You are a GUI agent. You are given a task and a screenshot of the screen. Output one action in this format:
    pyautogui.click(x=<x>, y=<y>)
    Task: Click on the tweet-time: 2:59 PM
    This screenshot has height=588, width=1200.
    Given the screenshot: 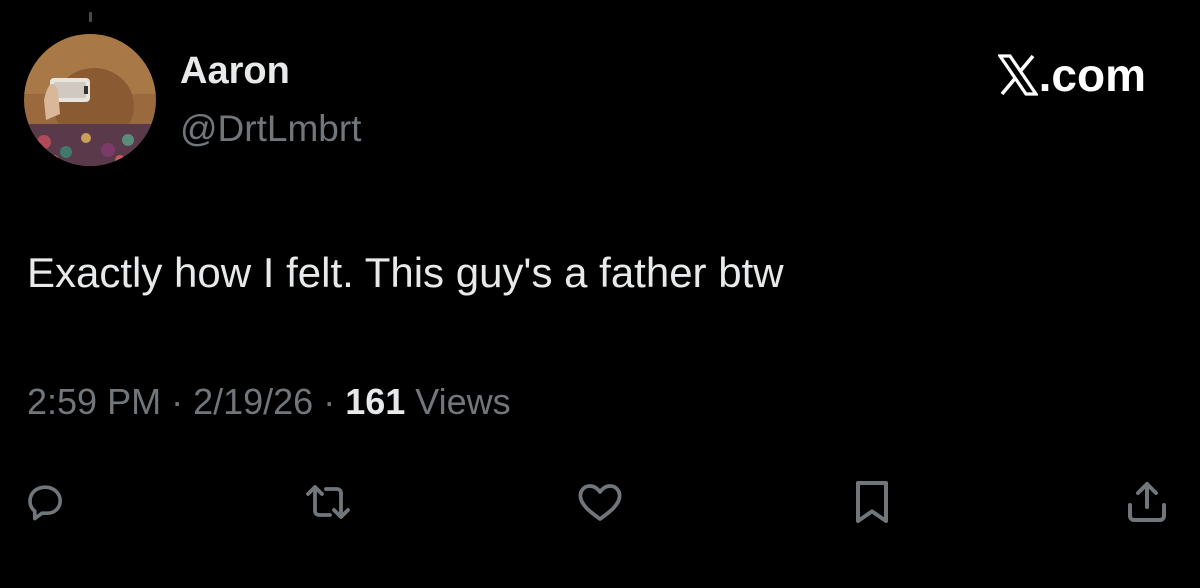 What is the action you would take?
    pyautogui.click(x=94, y=401)
    